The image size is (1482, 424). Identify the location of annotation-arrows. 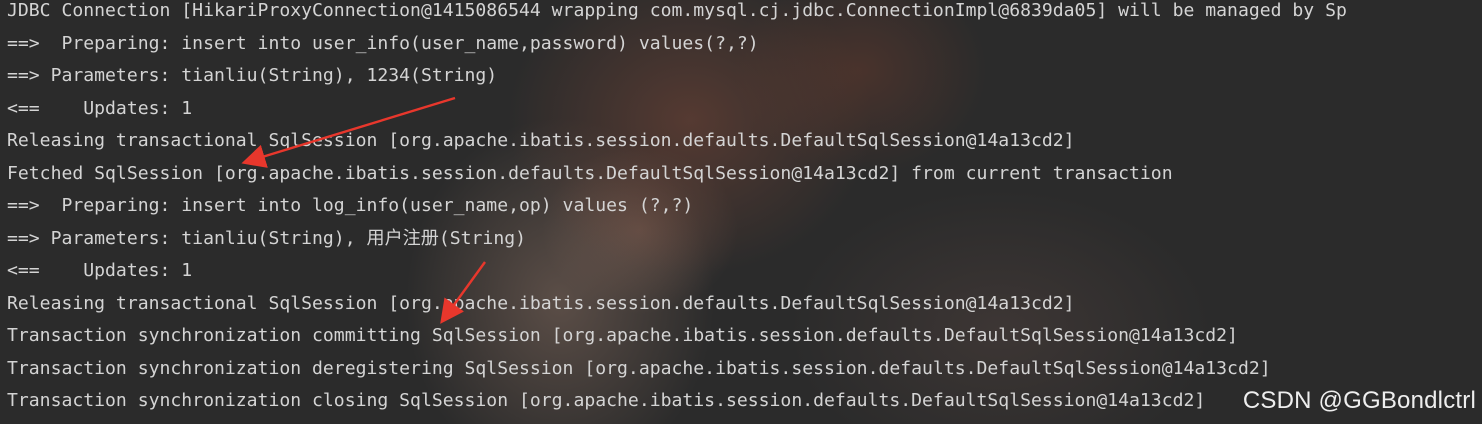
(363, 210).